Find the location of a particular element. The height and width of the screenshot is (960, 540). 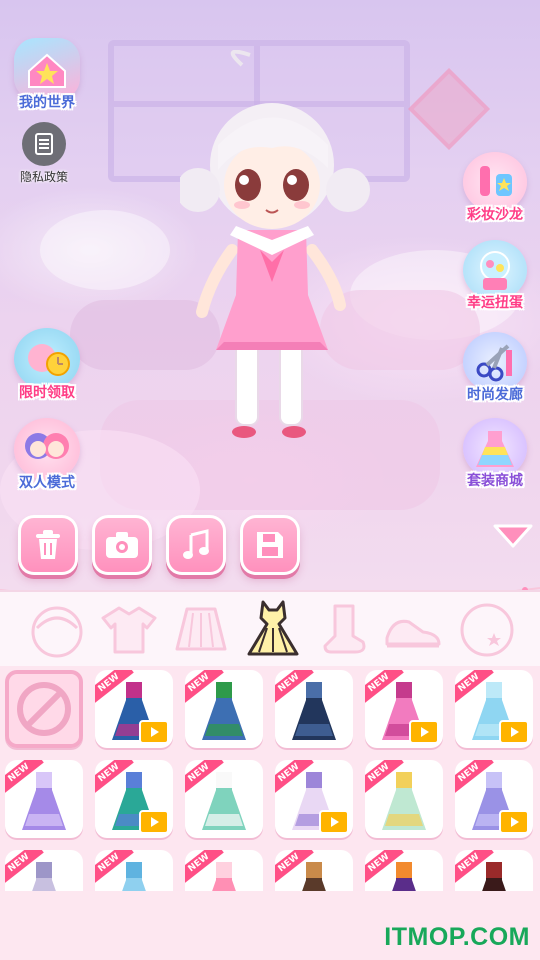

camera-icon is located at coordinates (122, 545).